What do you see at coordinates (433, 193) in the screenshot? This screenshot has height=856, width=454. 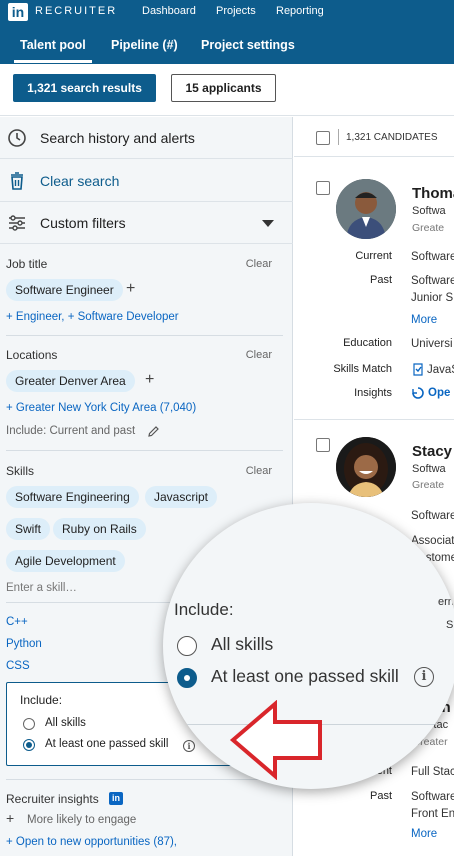 I see `candidate-name: Thoma` at bounding box center [433, 193].